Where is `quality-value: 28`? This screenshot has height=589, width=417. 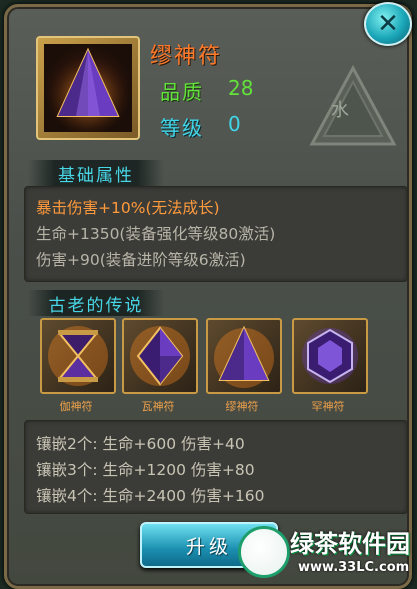
quality-value: 28 is located at coordinates (241, 88).